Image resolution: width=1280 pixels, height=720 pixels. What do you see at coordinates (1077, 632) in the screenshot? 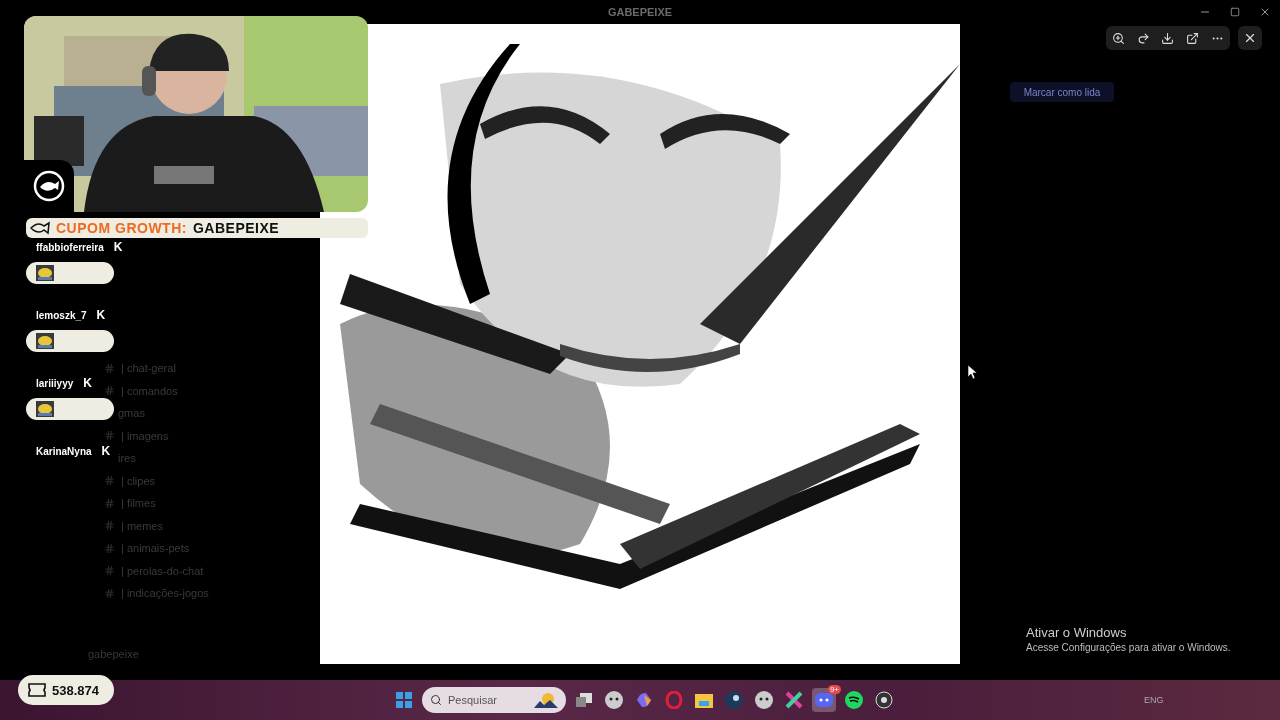
I see `activation-title: Ativar o Windows` at bounding box center [1077, 632].